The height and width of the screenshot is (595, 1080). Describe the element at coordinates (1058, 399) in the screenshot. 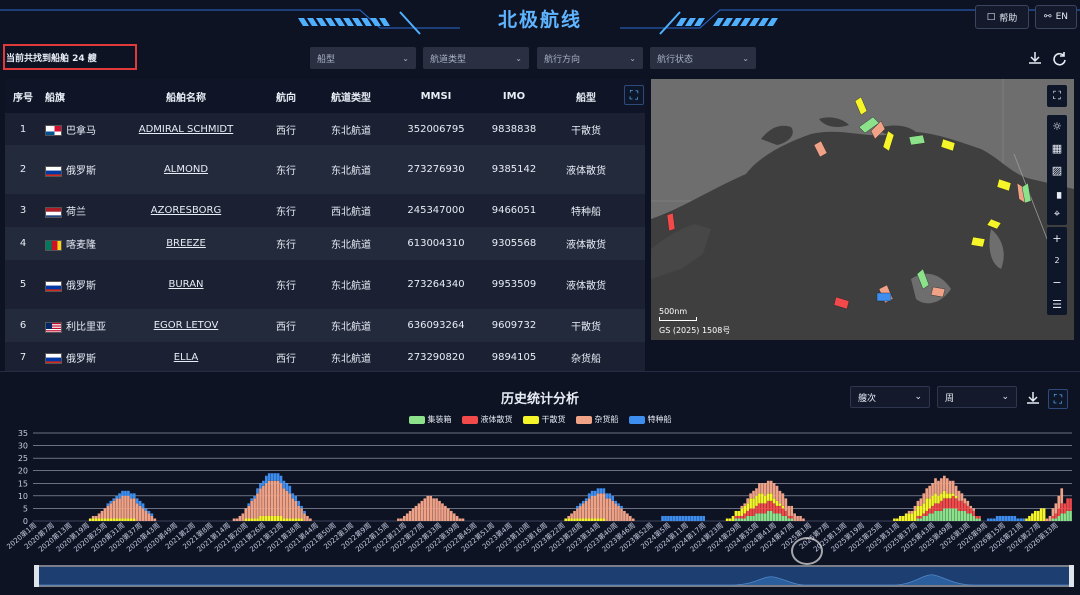

I see `chart-fullscreen-icon: ⛶` at that location.